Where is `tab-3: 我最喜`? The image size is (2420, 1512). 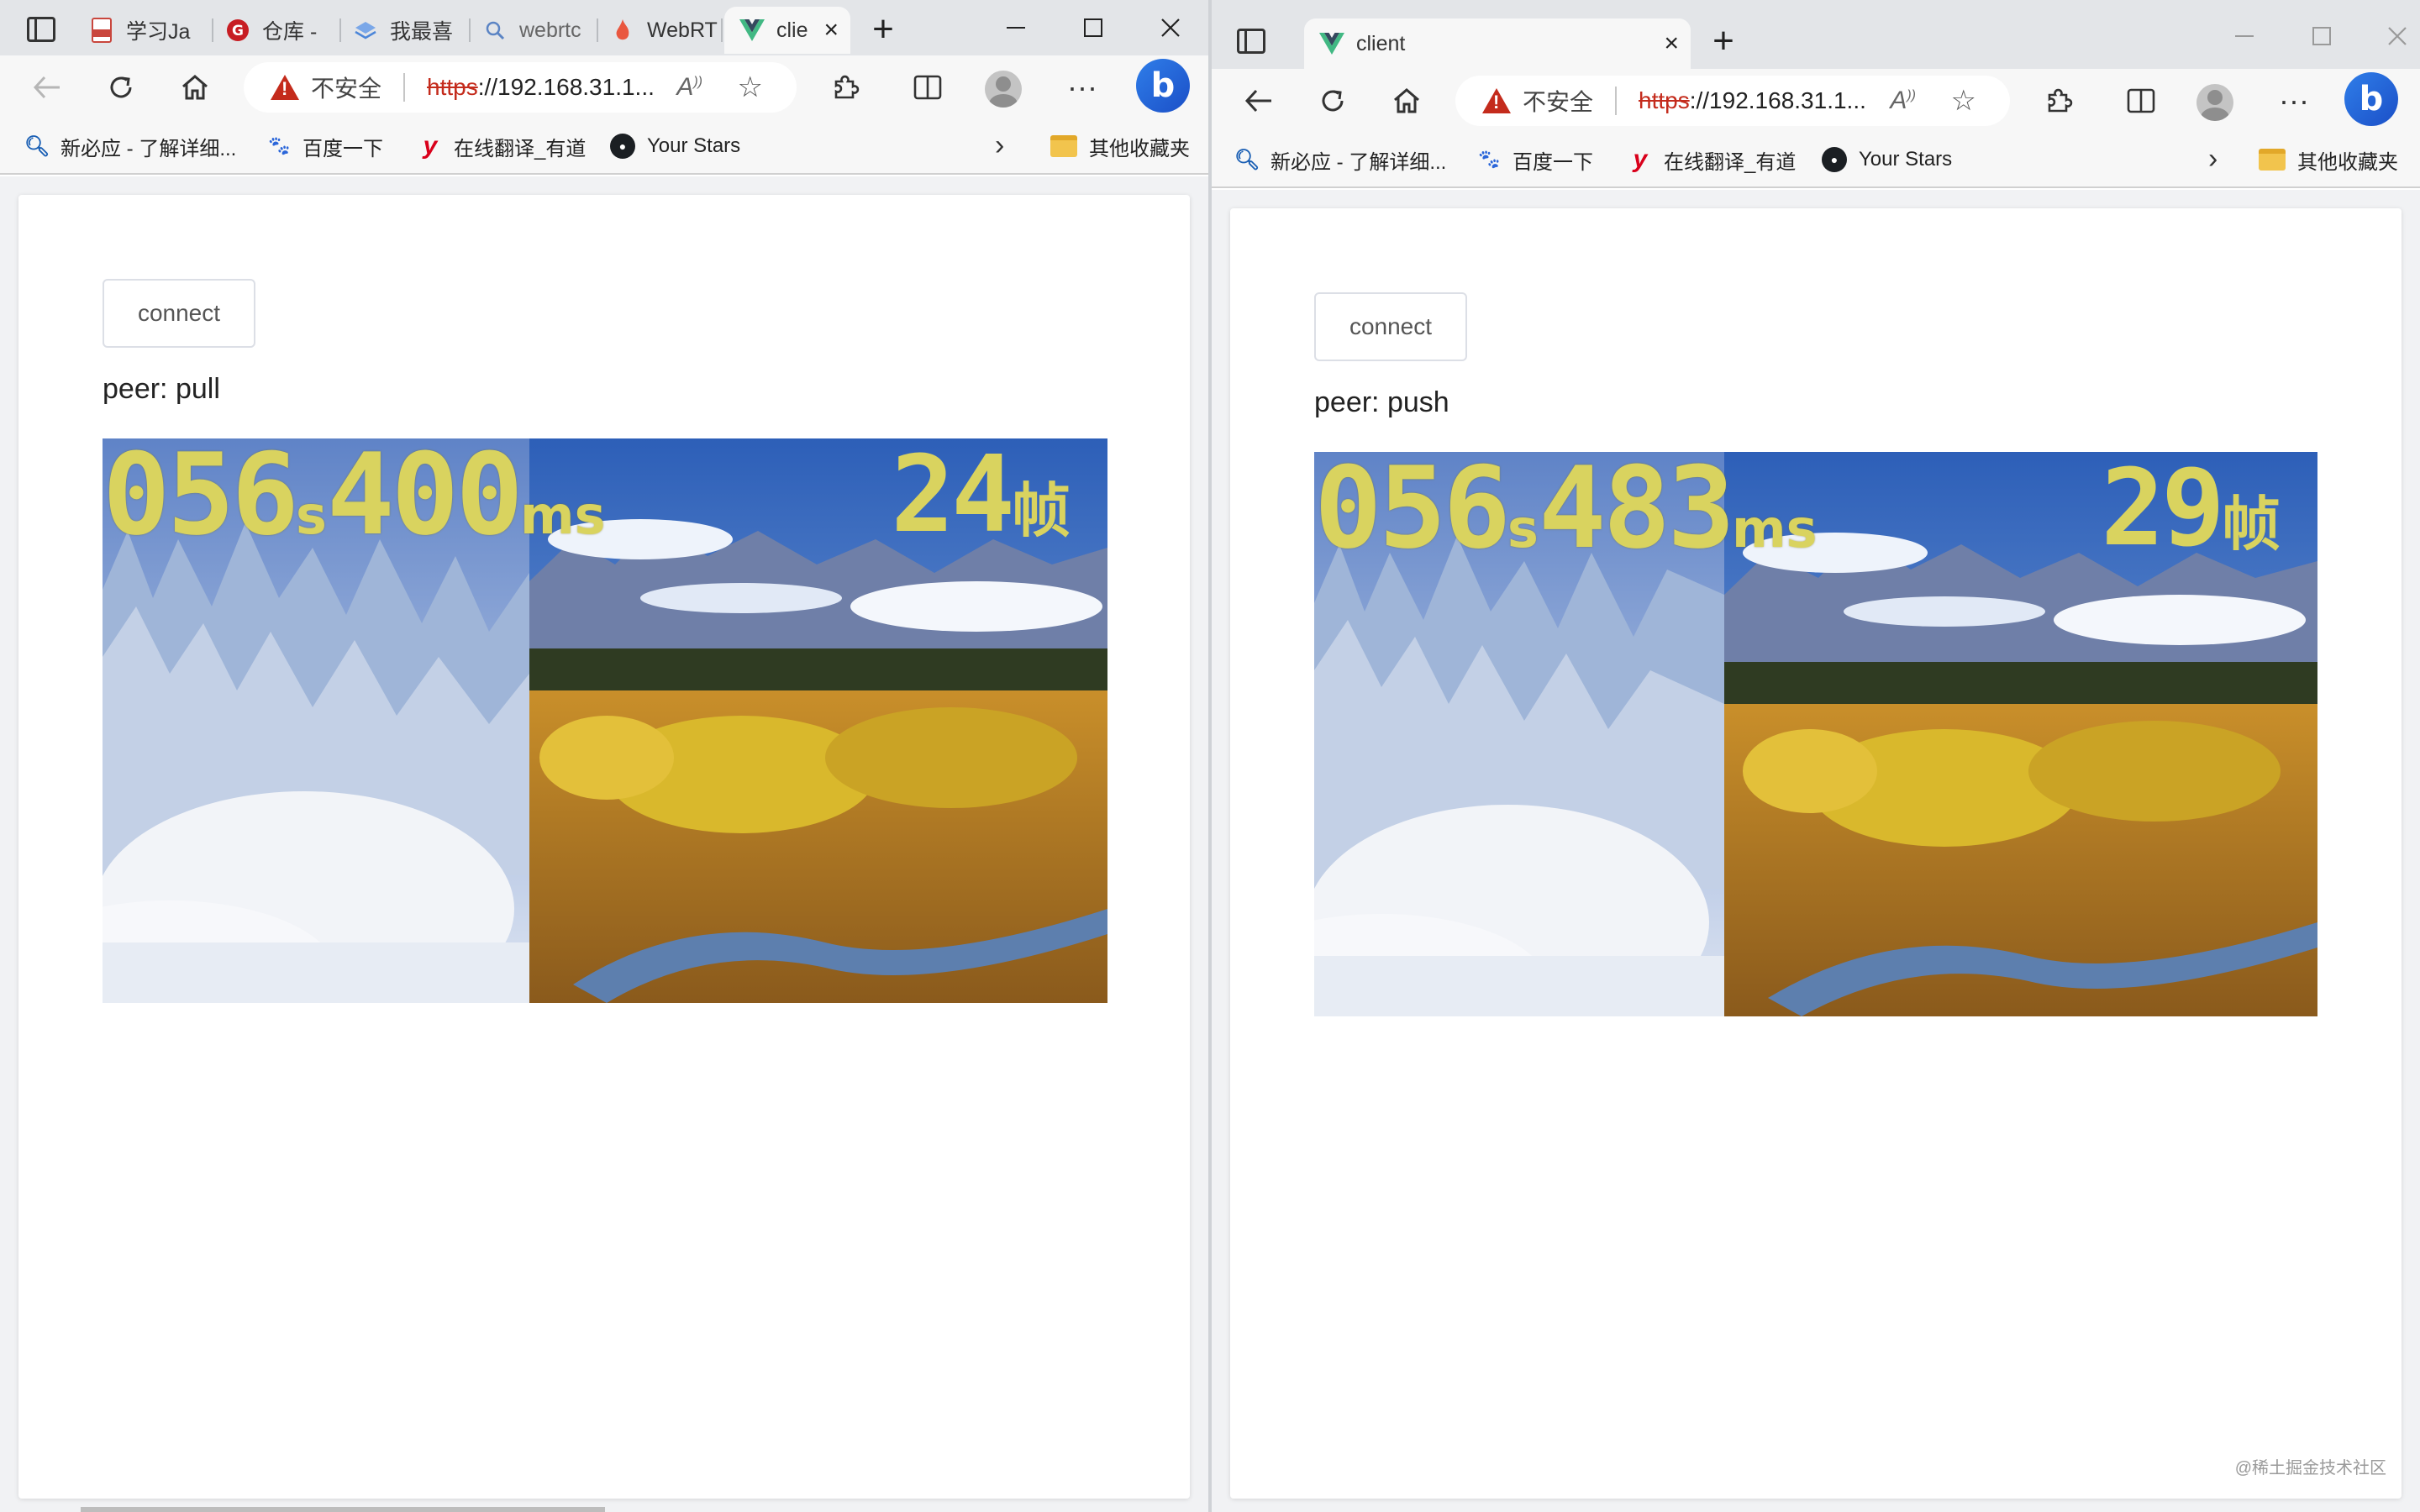 tab-3: 我最喜 is located at coordinates (407, 30).